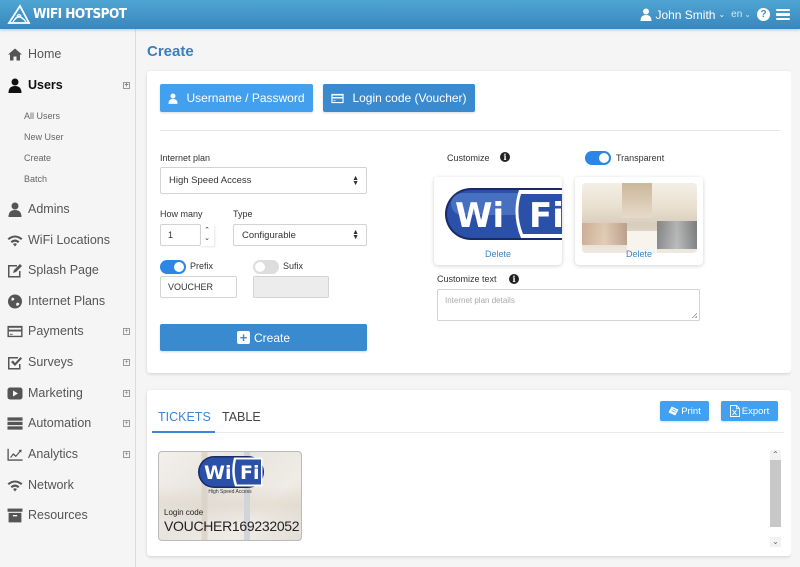 This screenshot has height=567, width=800. What do you see at coordinates (185, 158) in the screenshot?
I see `internet-plan-label: Internet plan` at bounding box center [185, 158].